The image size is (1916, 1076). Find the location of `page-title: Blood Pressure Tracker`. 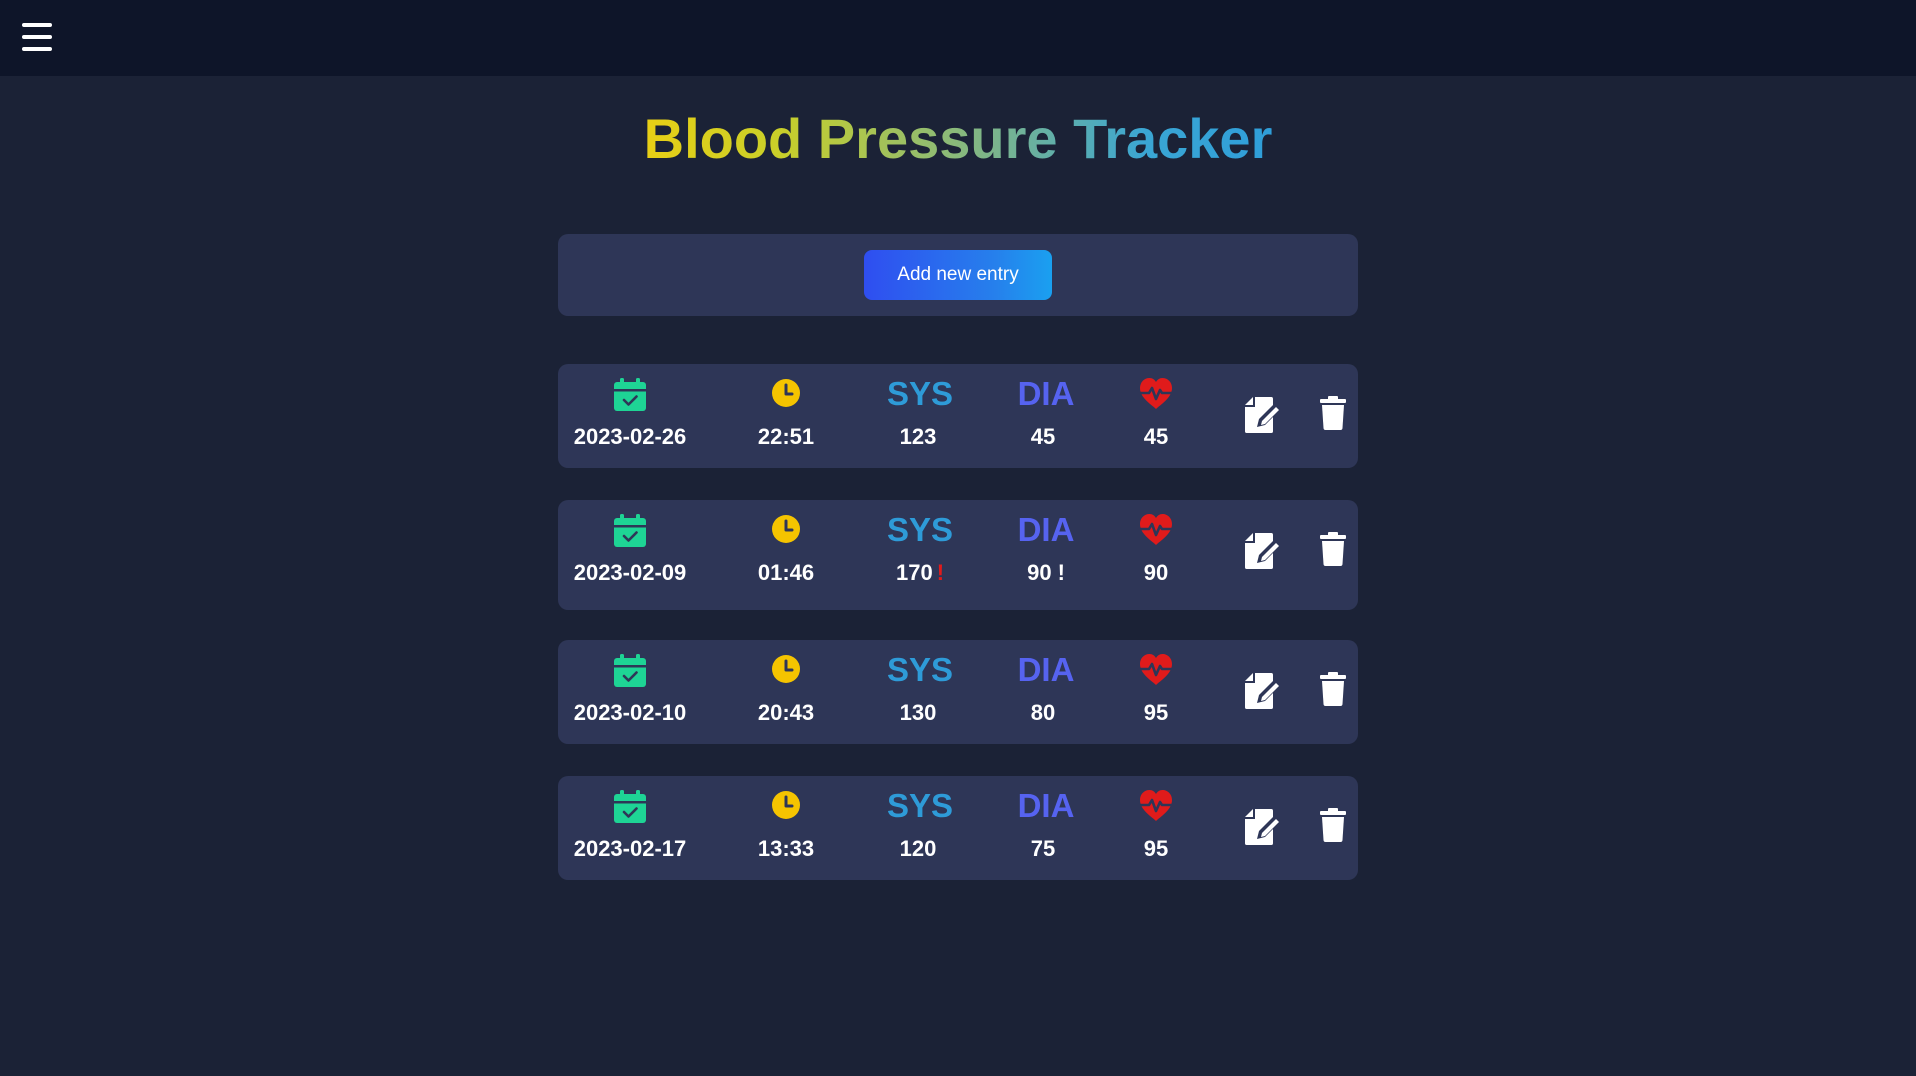

page-title: Blood Pressure Tracker is located at coordinates (958, 138).